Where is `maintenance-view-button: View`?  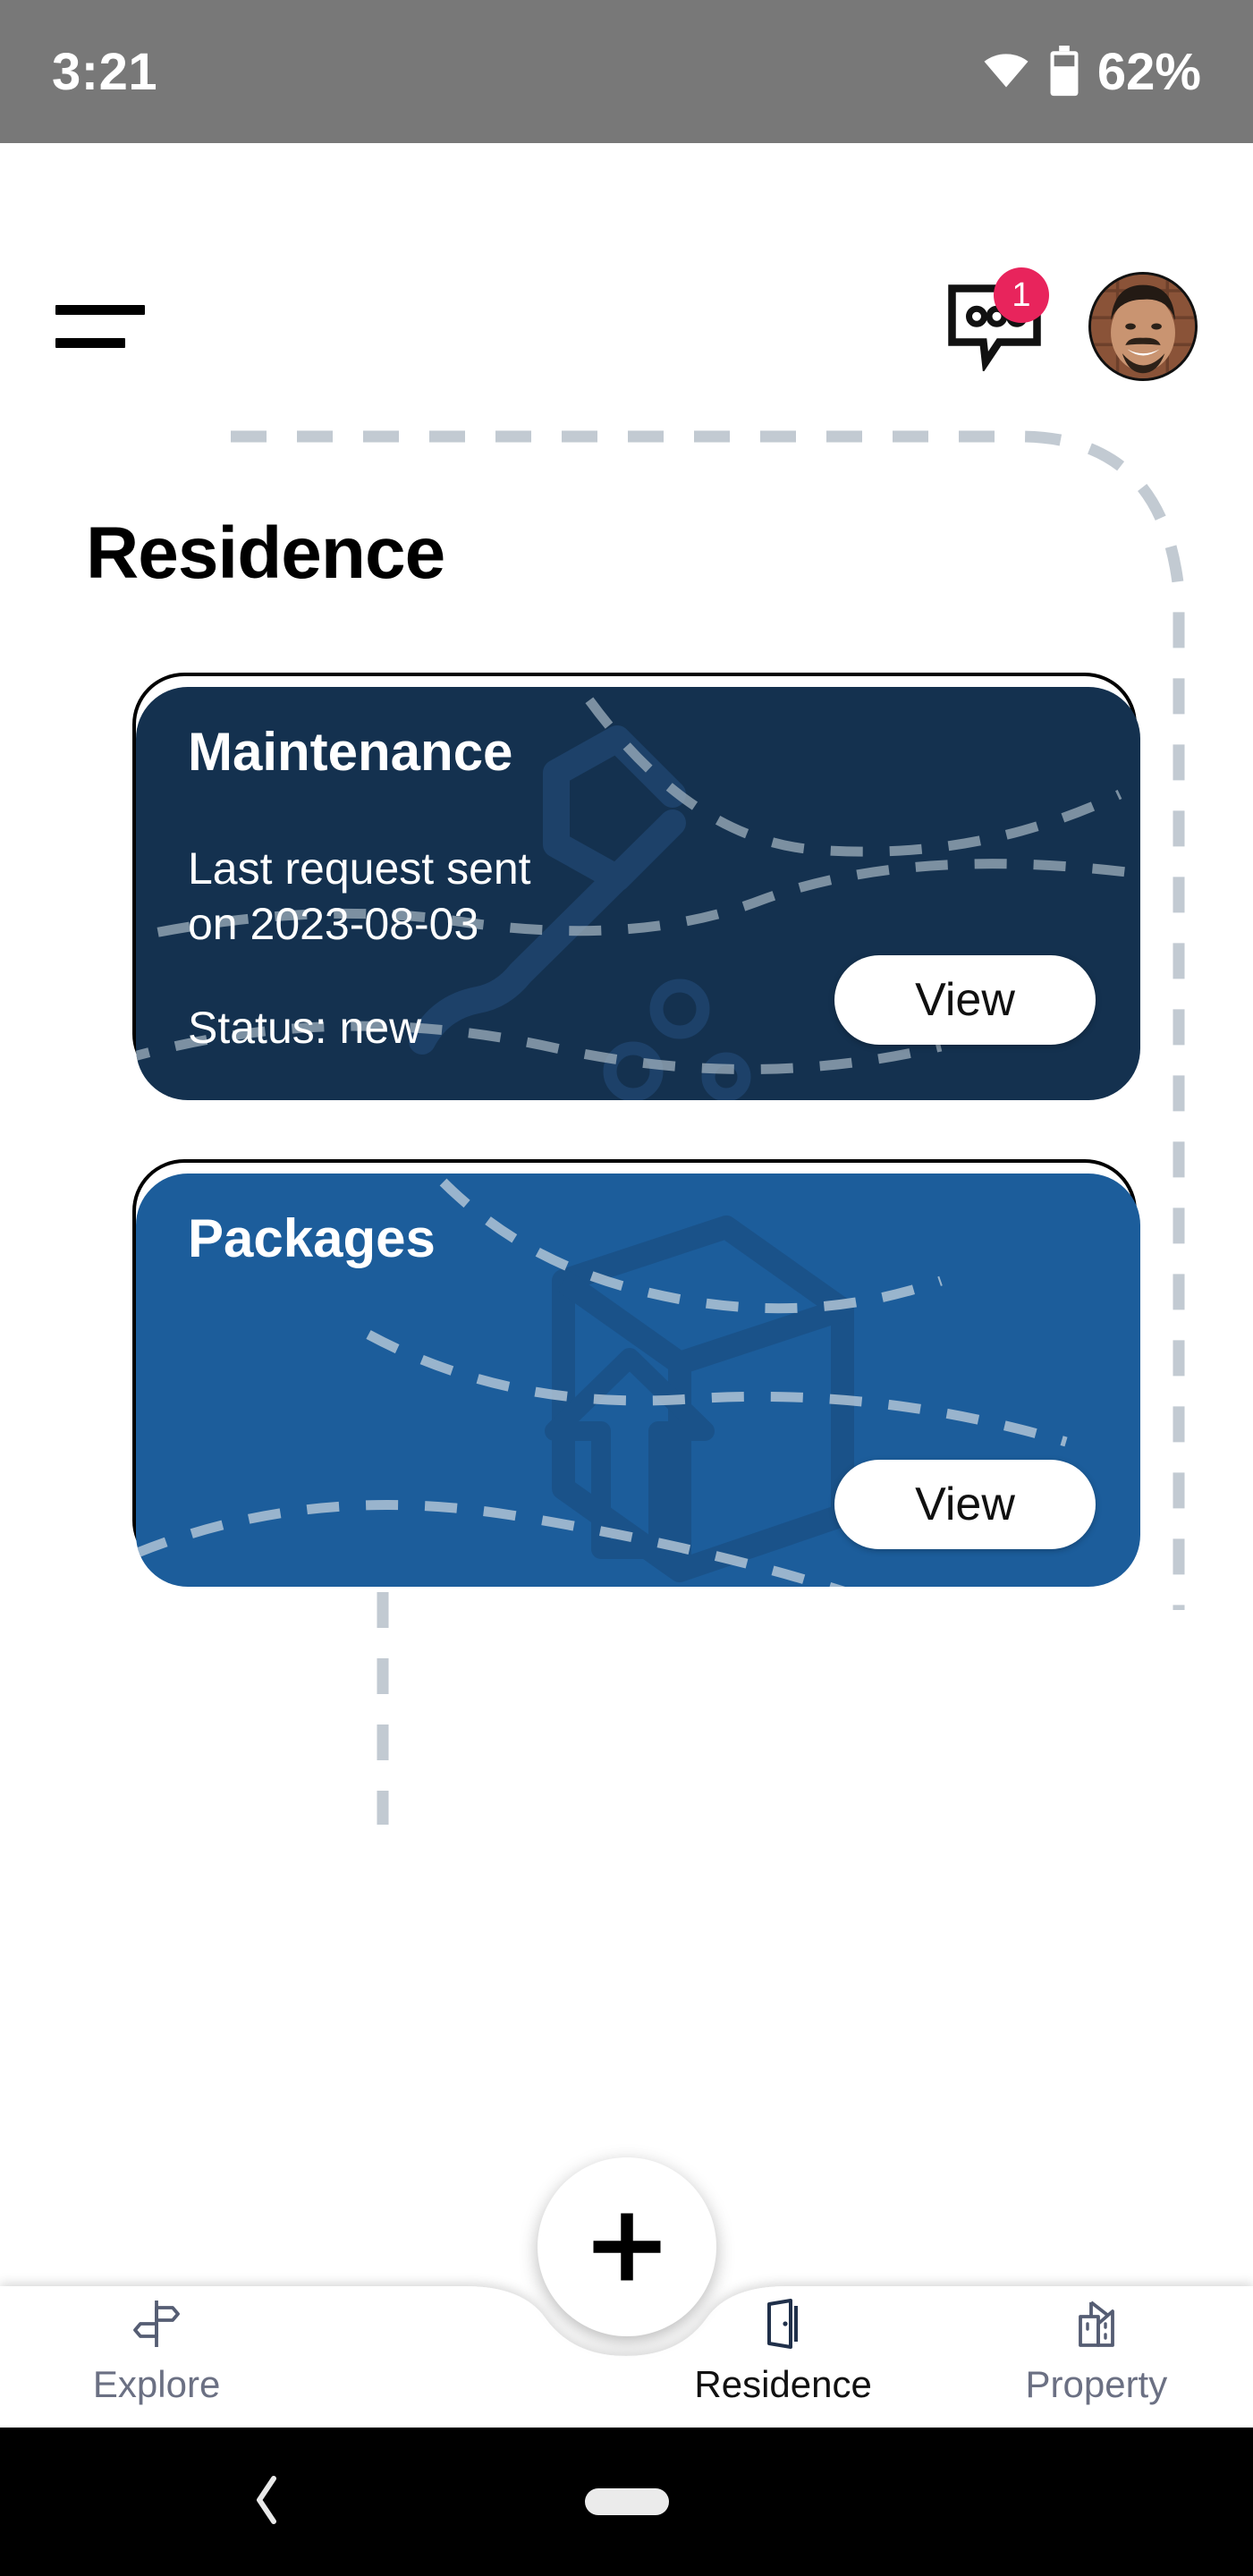
maintenance-view-button: View is located at coordinates (965, 1000).